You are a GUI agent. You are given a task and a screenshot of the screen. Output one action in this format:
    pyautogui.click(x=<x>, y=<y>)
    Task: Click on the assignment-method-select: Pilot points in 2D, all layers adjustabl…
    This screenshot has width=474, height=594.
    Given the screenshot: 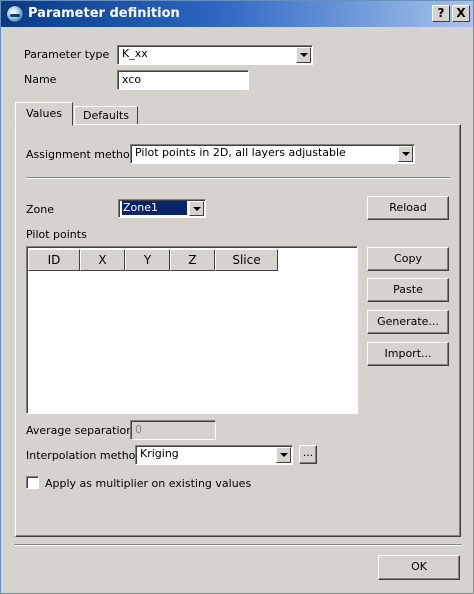 What is the action you would take?
    pyautogui.click(x=272, y=154)
    